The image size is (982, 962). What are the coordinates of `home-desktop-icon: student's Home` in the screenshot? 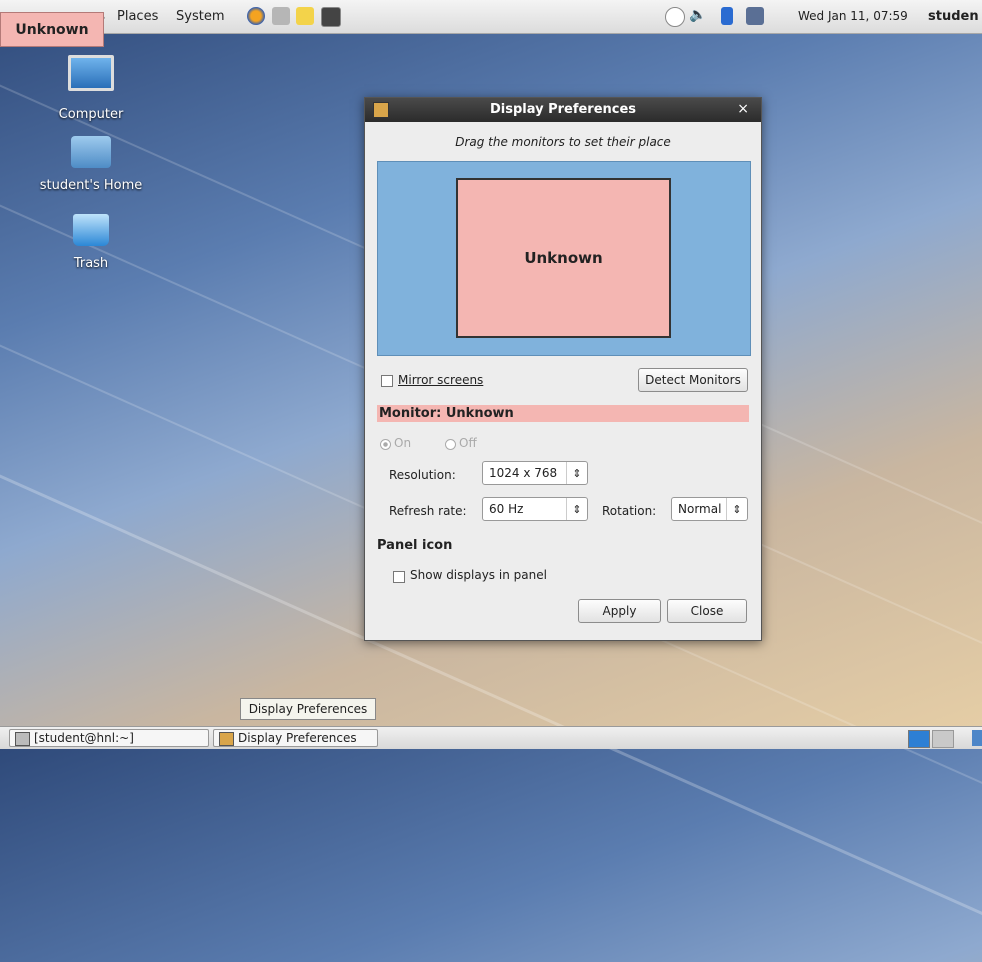 It's located at (91, 164).